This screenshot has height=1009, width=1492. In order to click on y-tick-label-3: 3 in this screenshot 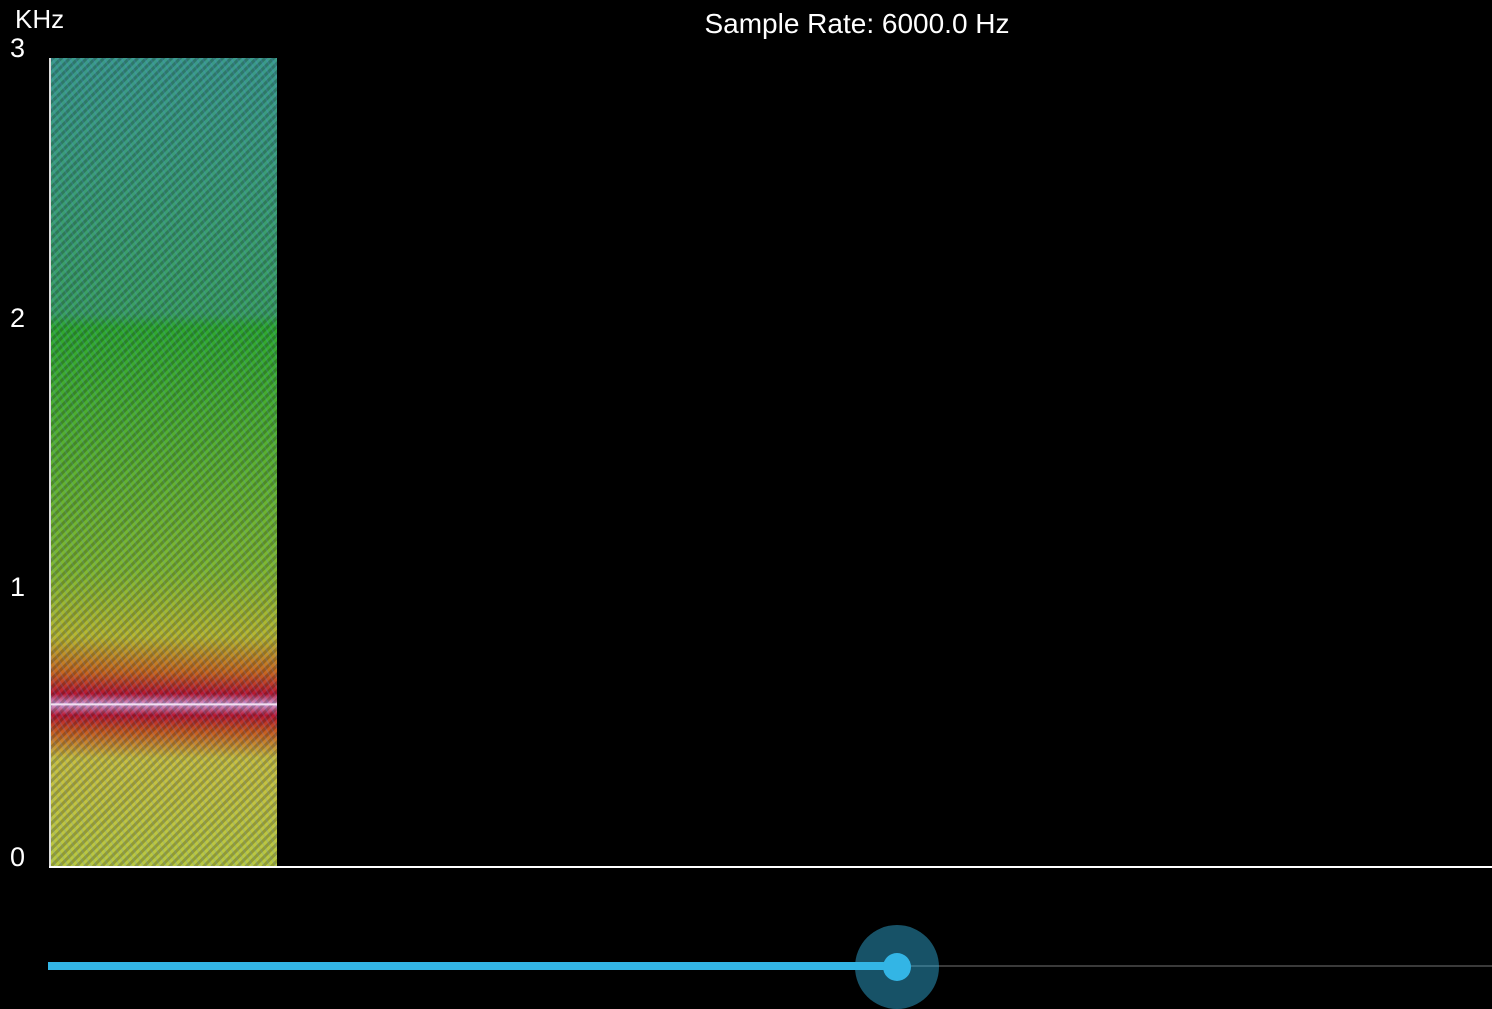, I will do `click(18, 48)`.